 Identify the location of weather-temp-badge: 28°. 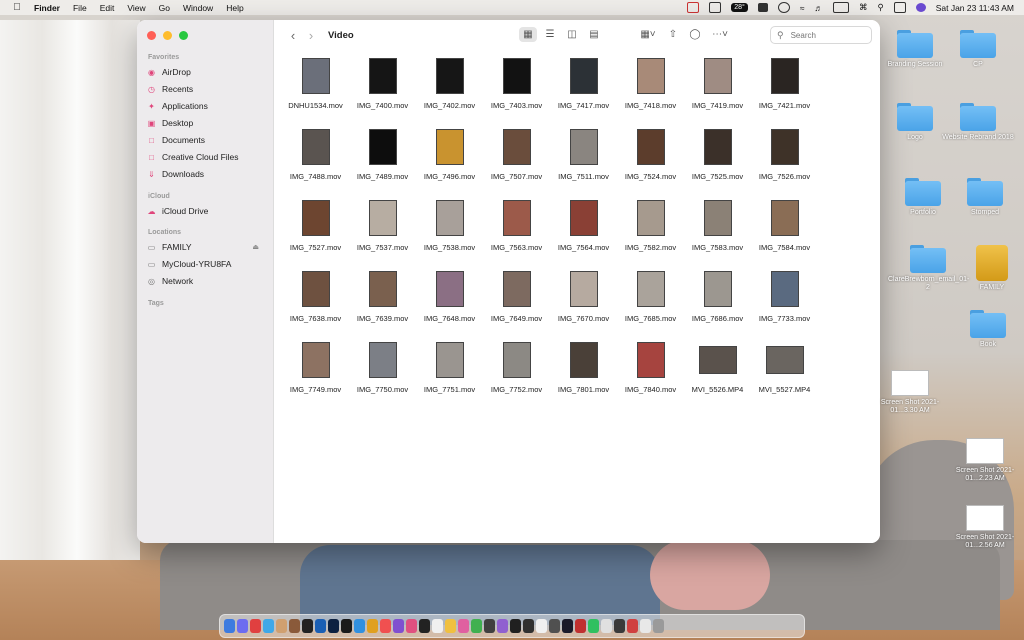
(739, 7).